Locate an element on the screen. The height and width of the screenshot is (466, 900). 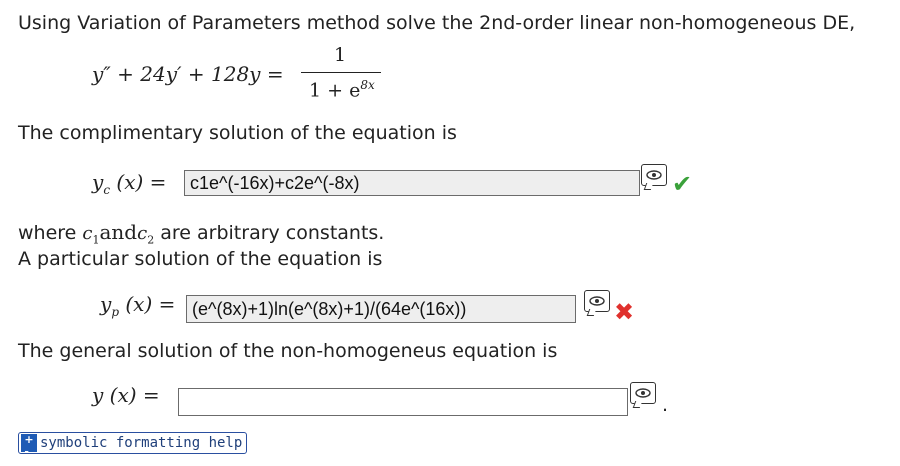
yp-symbol: y is located at coordinates (106, 304).